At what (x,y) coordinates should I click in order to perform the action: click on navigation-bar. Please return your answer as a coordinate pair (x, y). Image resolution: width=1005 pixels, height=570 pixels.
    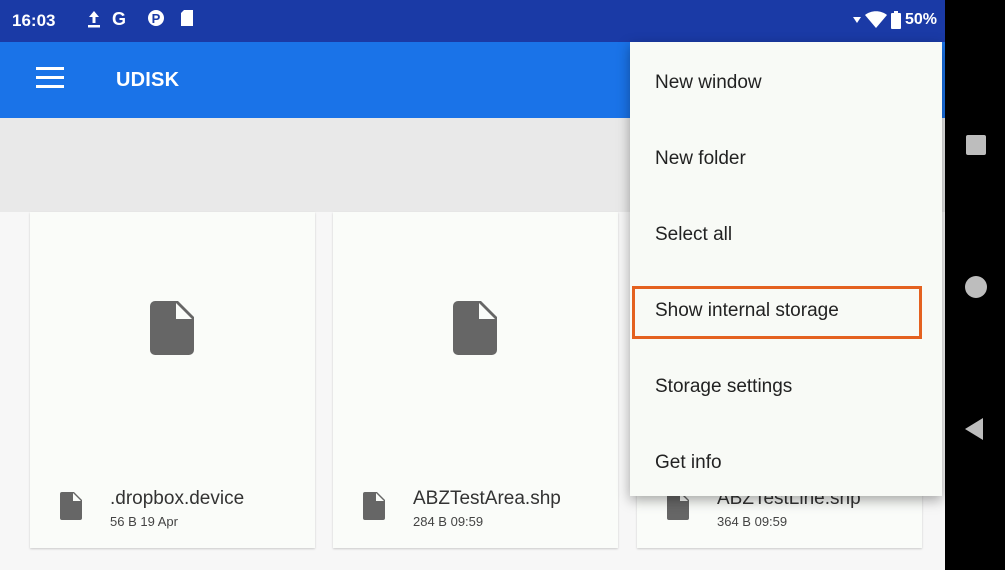
    Looking at the image, I should click on (975, 285).